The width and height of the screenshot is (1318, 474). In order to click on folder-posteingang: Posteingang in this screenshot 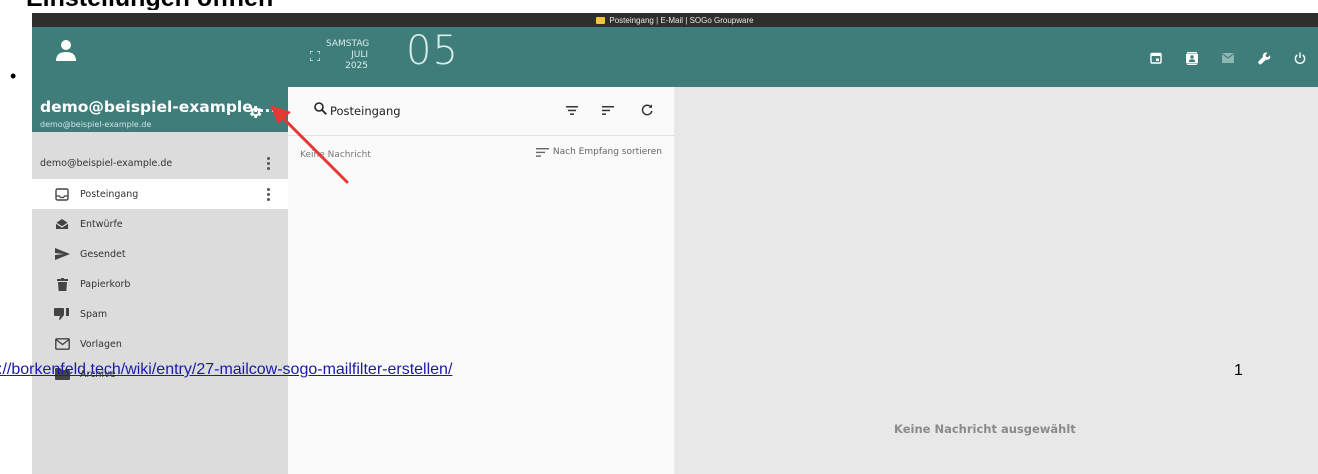, I will do `click(160, 194)`.